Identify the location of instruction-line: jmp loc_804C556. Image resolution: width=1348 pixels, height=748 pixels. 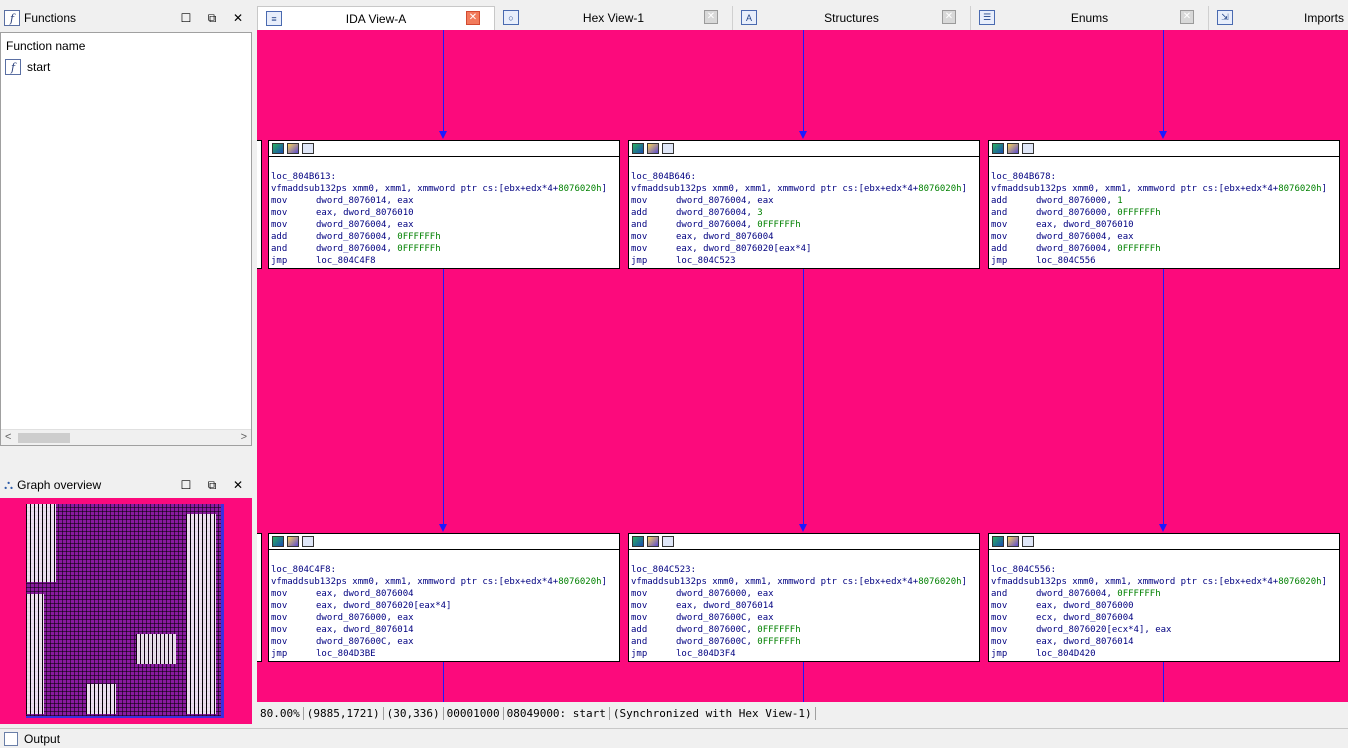
(1165, 261).